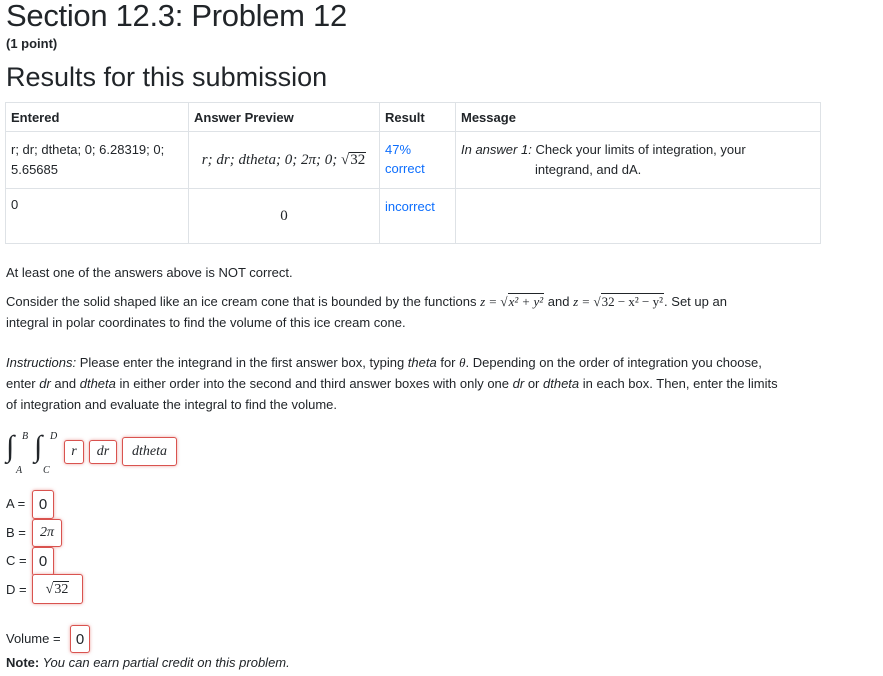  I want to click on limit-d-label: D =, so click(16, 589).